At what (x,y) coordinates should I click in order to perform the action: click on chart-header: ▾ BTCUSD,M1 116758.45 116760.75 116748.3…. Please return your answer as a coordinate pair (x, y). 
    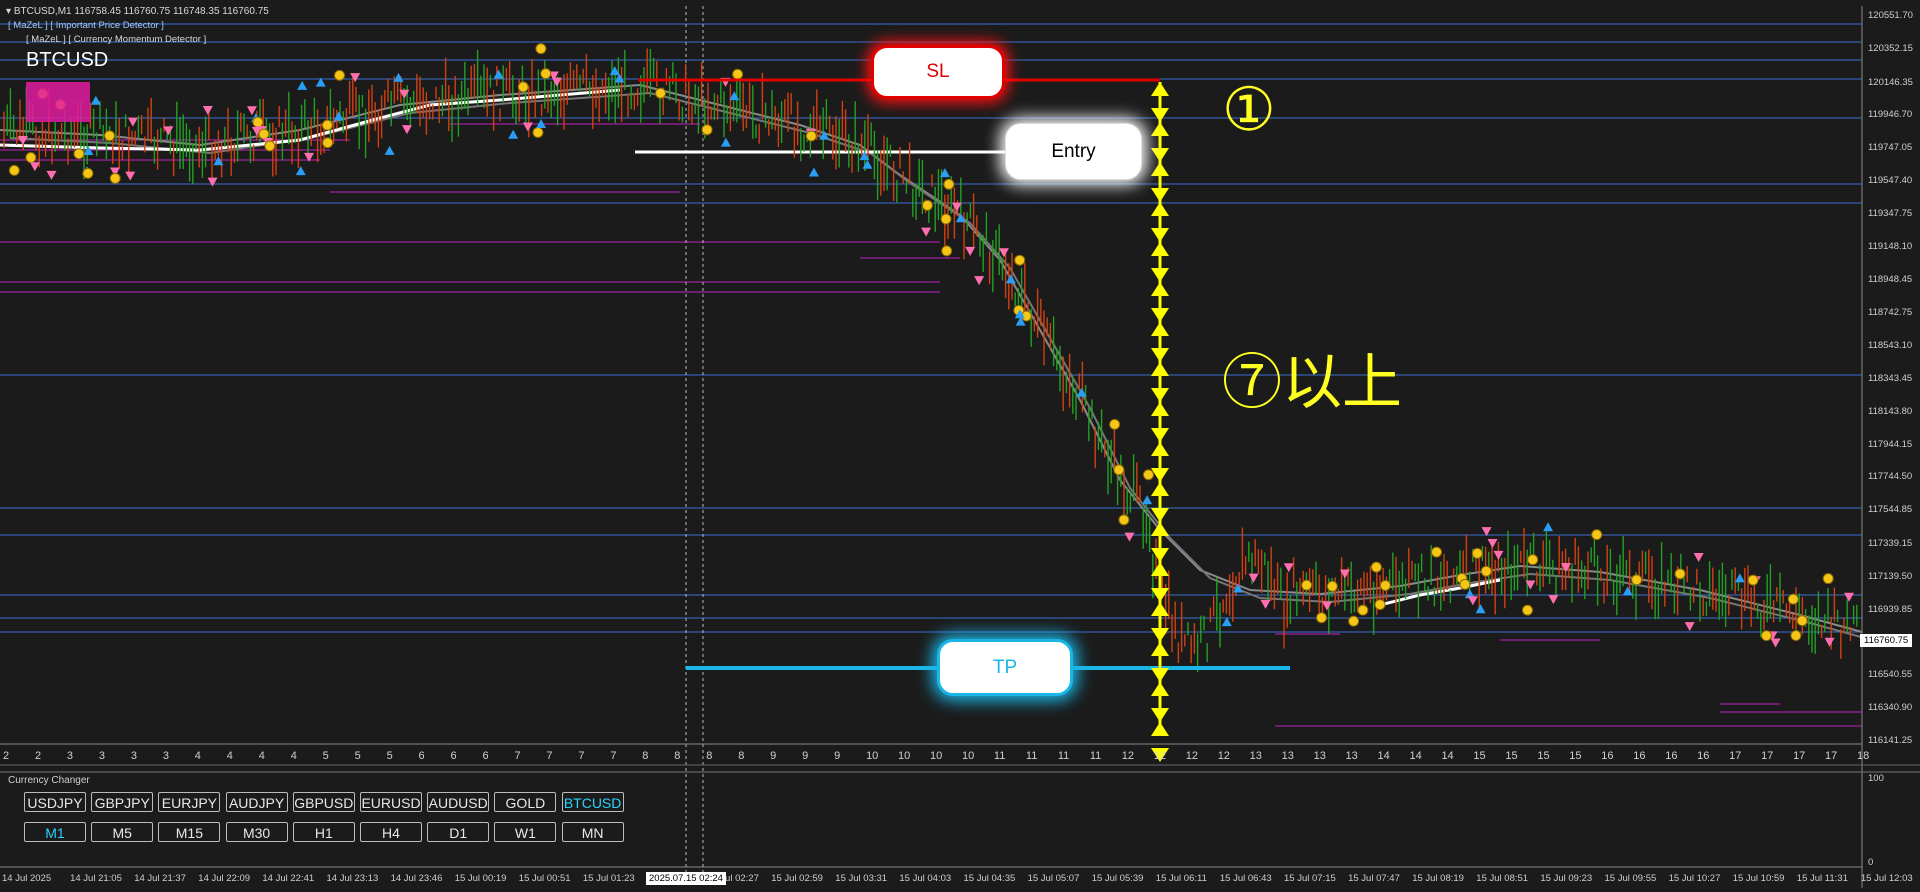
    Looking at the image, I should click on (137, 11).